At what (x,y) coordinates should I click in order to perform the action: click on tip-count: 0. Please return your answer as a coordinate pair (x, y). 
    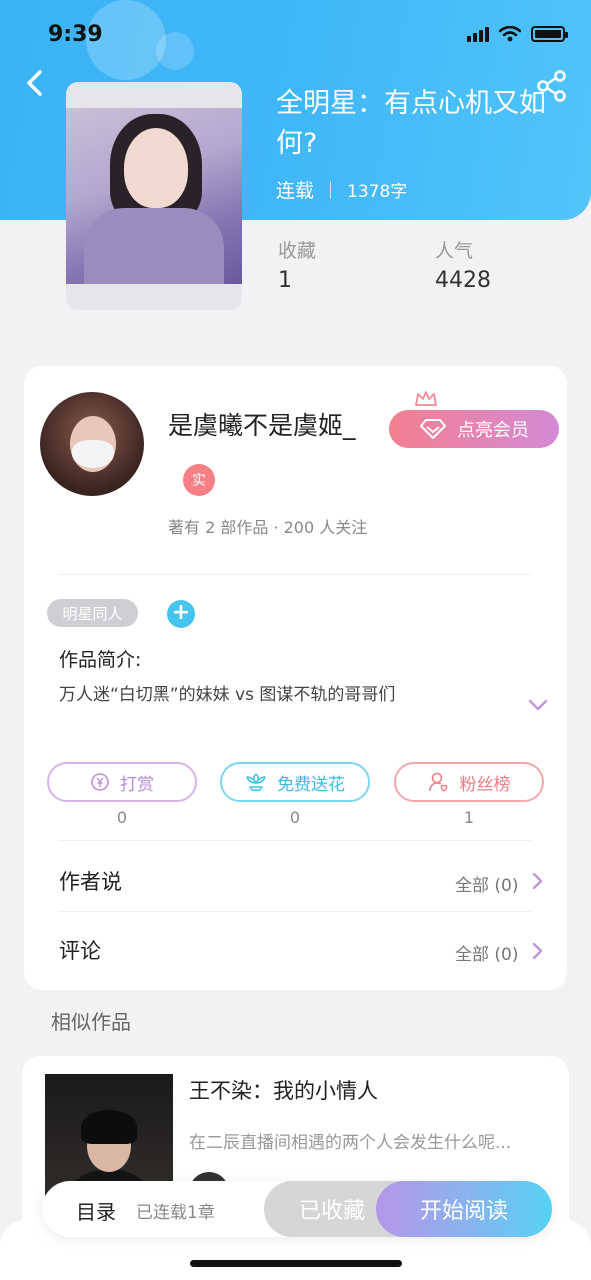
    Looking at the image, I should click on (122, 817).